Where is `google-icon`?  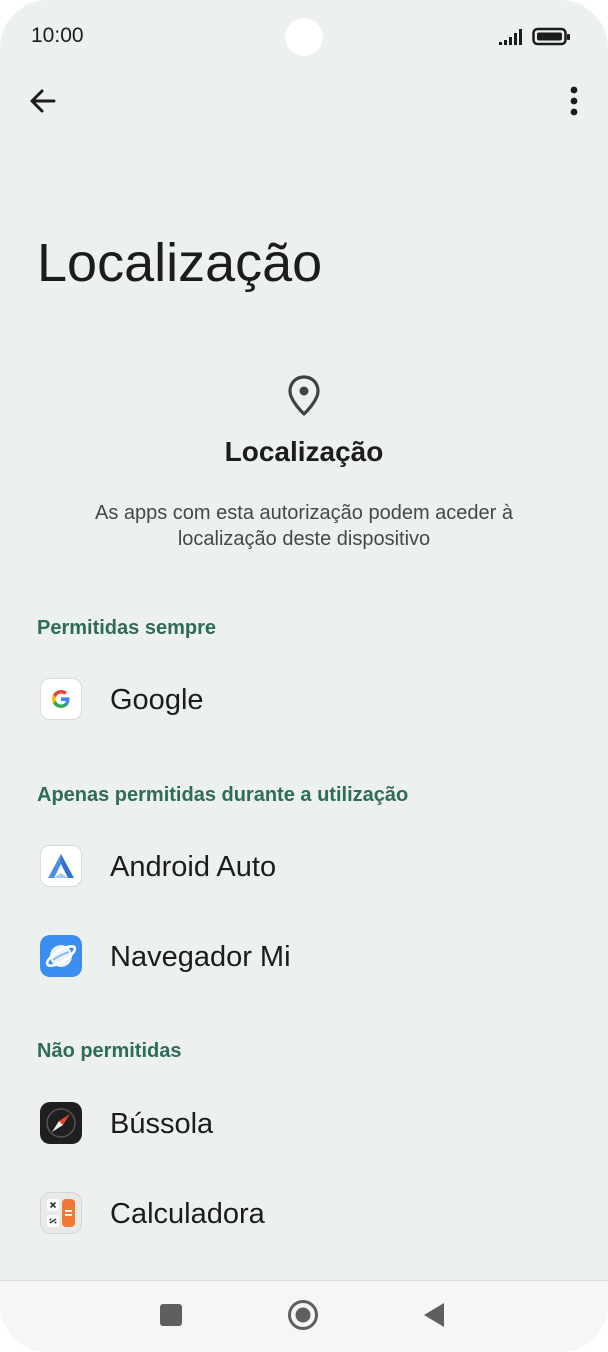
google-icon is located at coordinates (61, 699).